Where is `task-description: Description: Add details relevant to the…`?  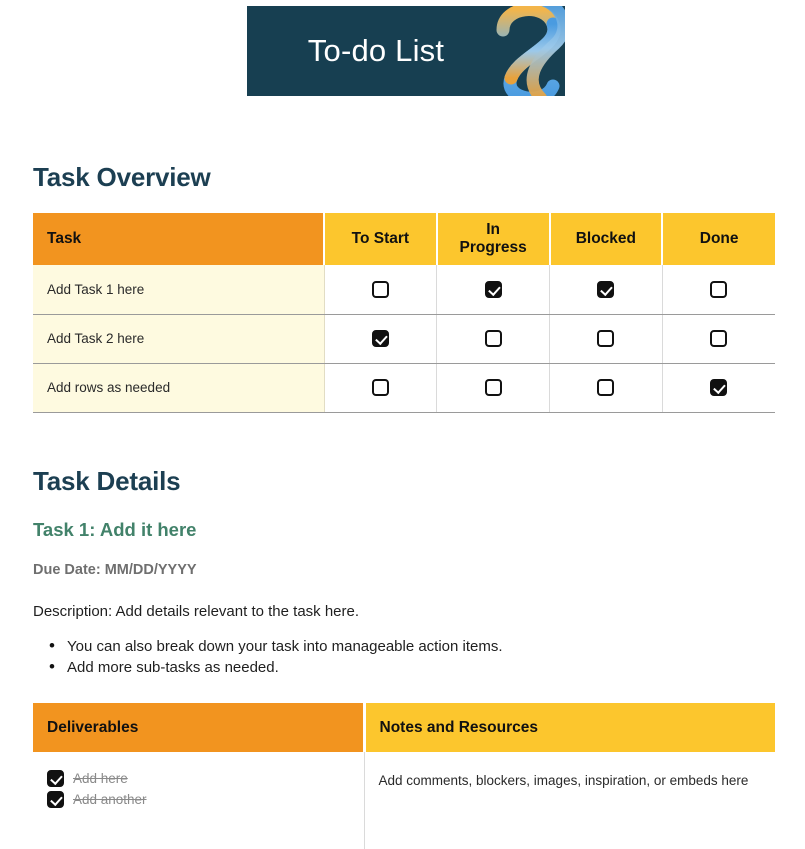
task-description: Description: Add details relevant to the… is located at coordinates (196, 611).